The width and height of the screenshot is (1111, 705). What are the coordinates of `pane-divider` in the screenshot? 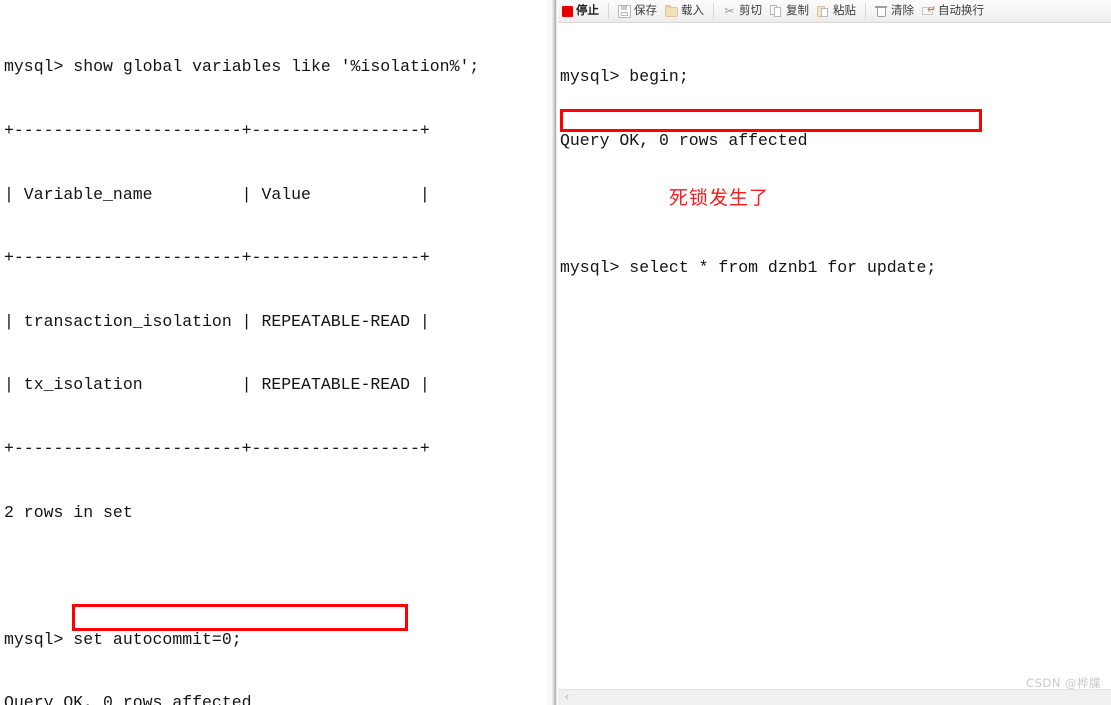 It's located at (553, 352).